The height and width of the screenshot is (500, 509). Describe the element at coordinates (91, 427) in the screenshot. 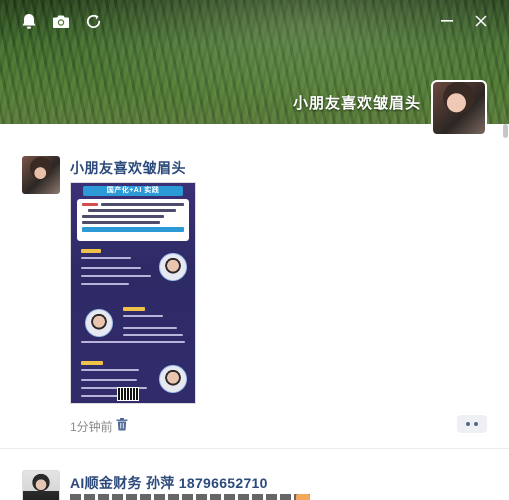

I see `post-timestamp: 1分钟前` at that location.